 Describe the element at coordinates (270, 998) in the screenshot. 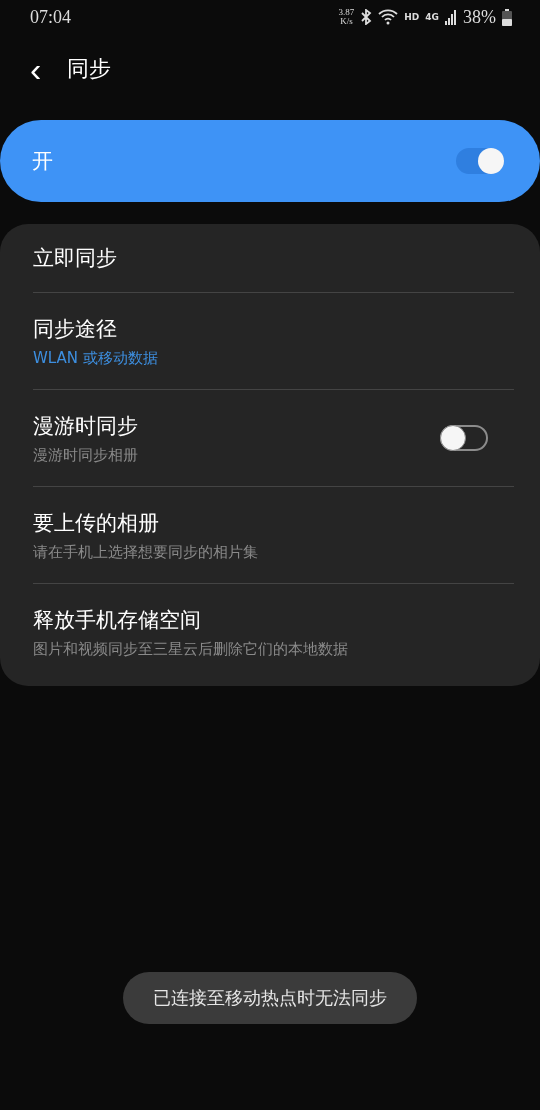

I see `toast-message: 已连接至移动热点时无法同步` at that location.